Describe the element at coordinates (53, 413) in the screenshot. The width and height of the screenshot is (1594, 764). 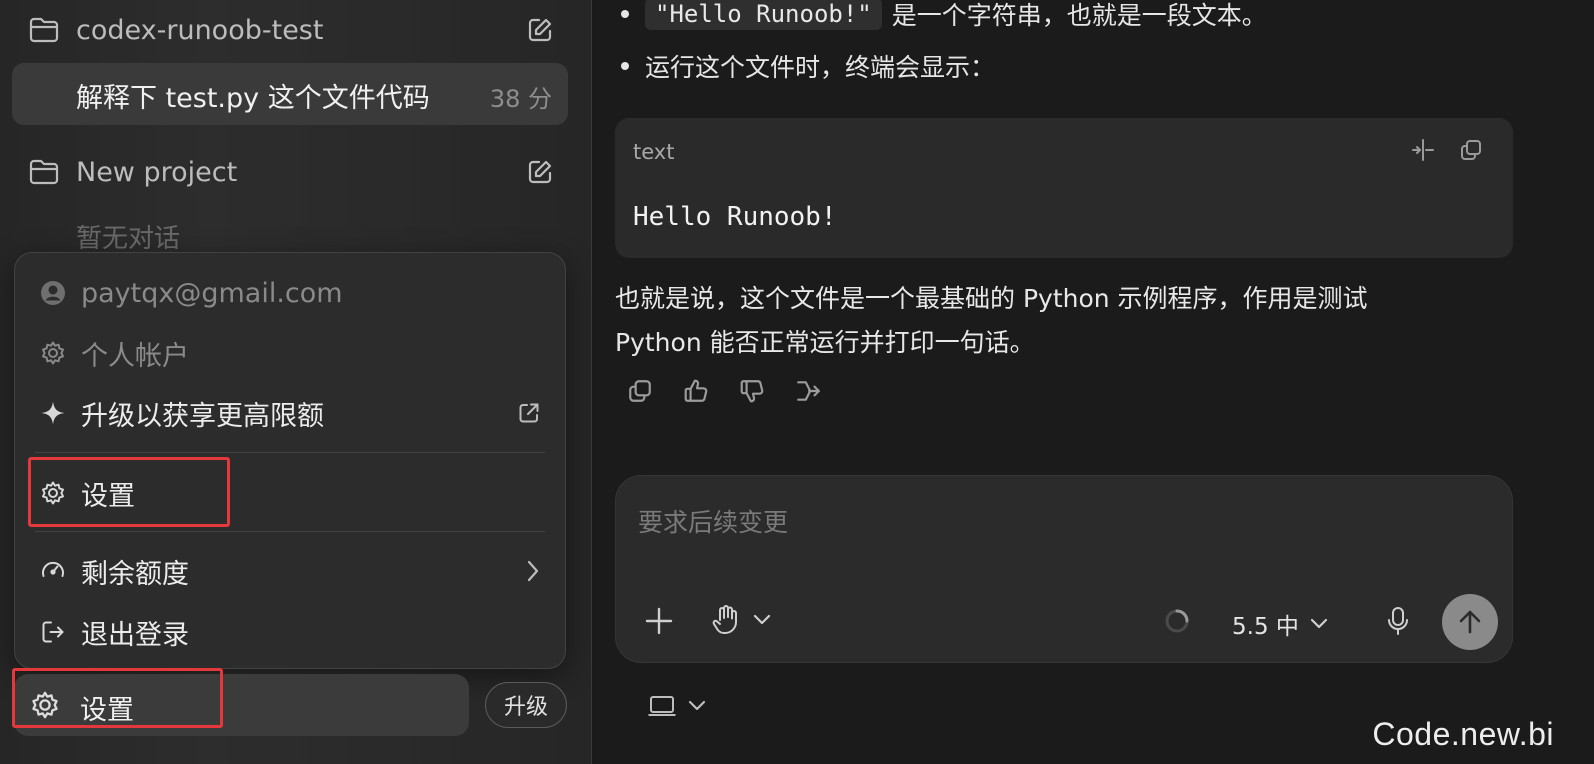
I see `sparkle-icon` at that location.